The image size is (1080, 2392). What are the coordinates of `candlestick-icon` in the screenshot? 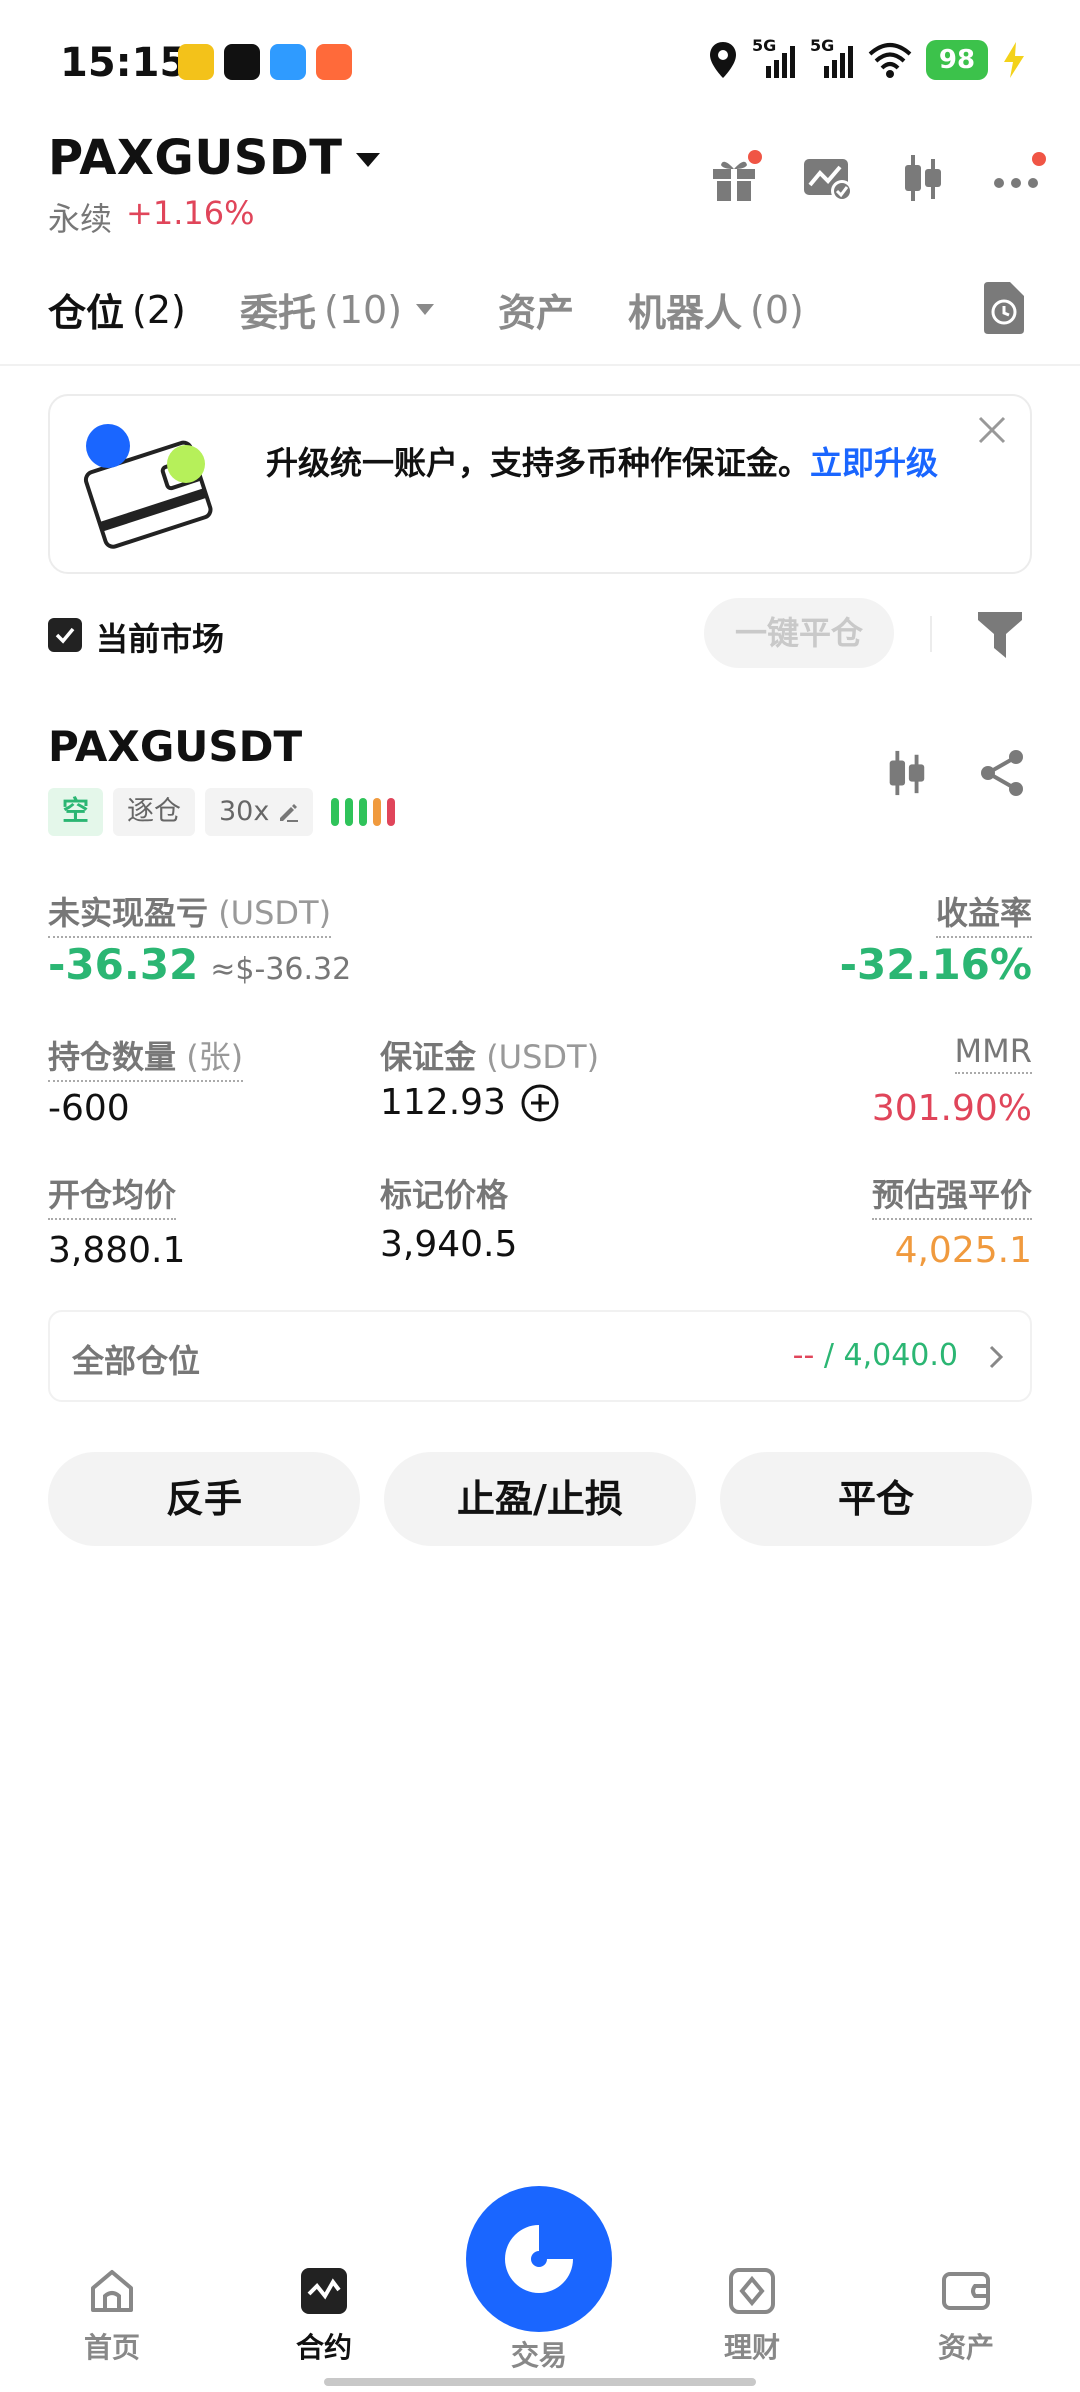 It's located at (906, 773).